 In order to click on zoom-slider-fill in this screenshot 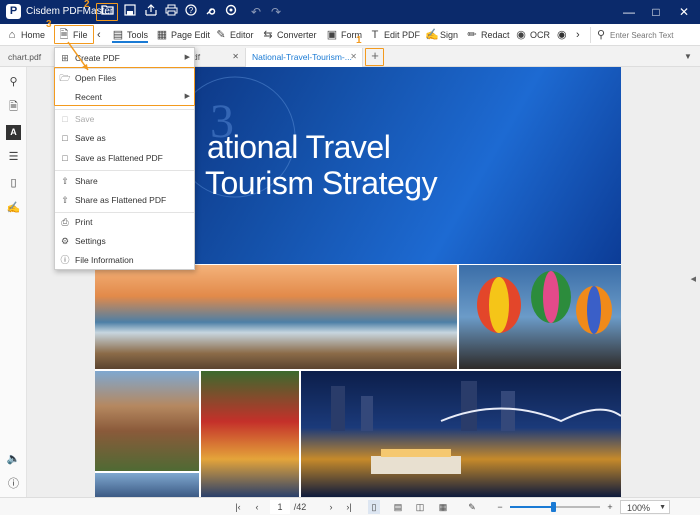, I will do `click(532, 507)`.